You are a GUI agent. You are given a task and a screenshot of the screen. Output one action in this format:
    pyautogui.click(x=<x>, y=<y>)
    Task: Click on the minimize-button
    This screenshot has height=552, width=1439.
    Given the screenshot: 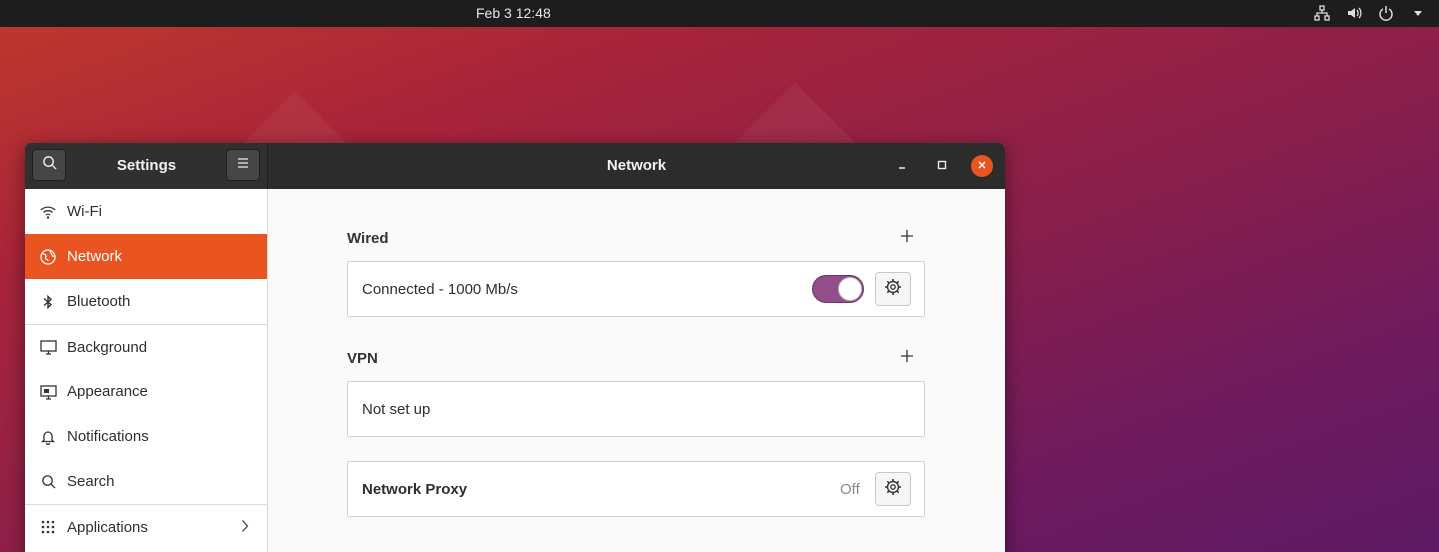 What is the action you would take?
    pyautogui.click(x=902, y=166)
    